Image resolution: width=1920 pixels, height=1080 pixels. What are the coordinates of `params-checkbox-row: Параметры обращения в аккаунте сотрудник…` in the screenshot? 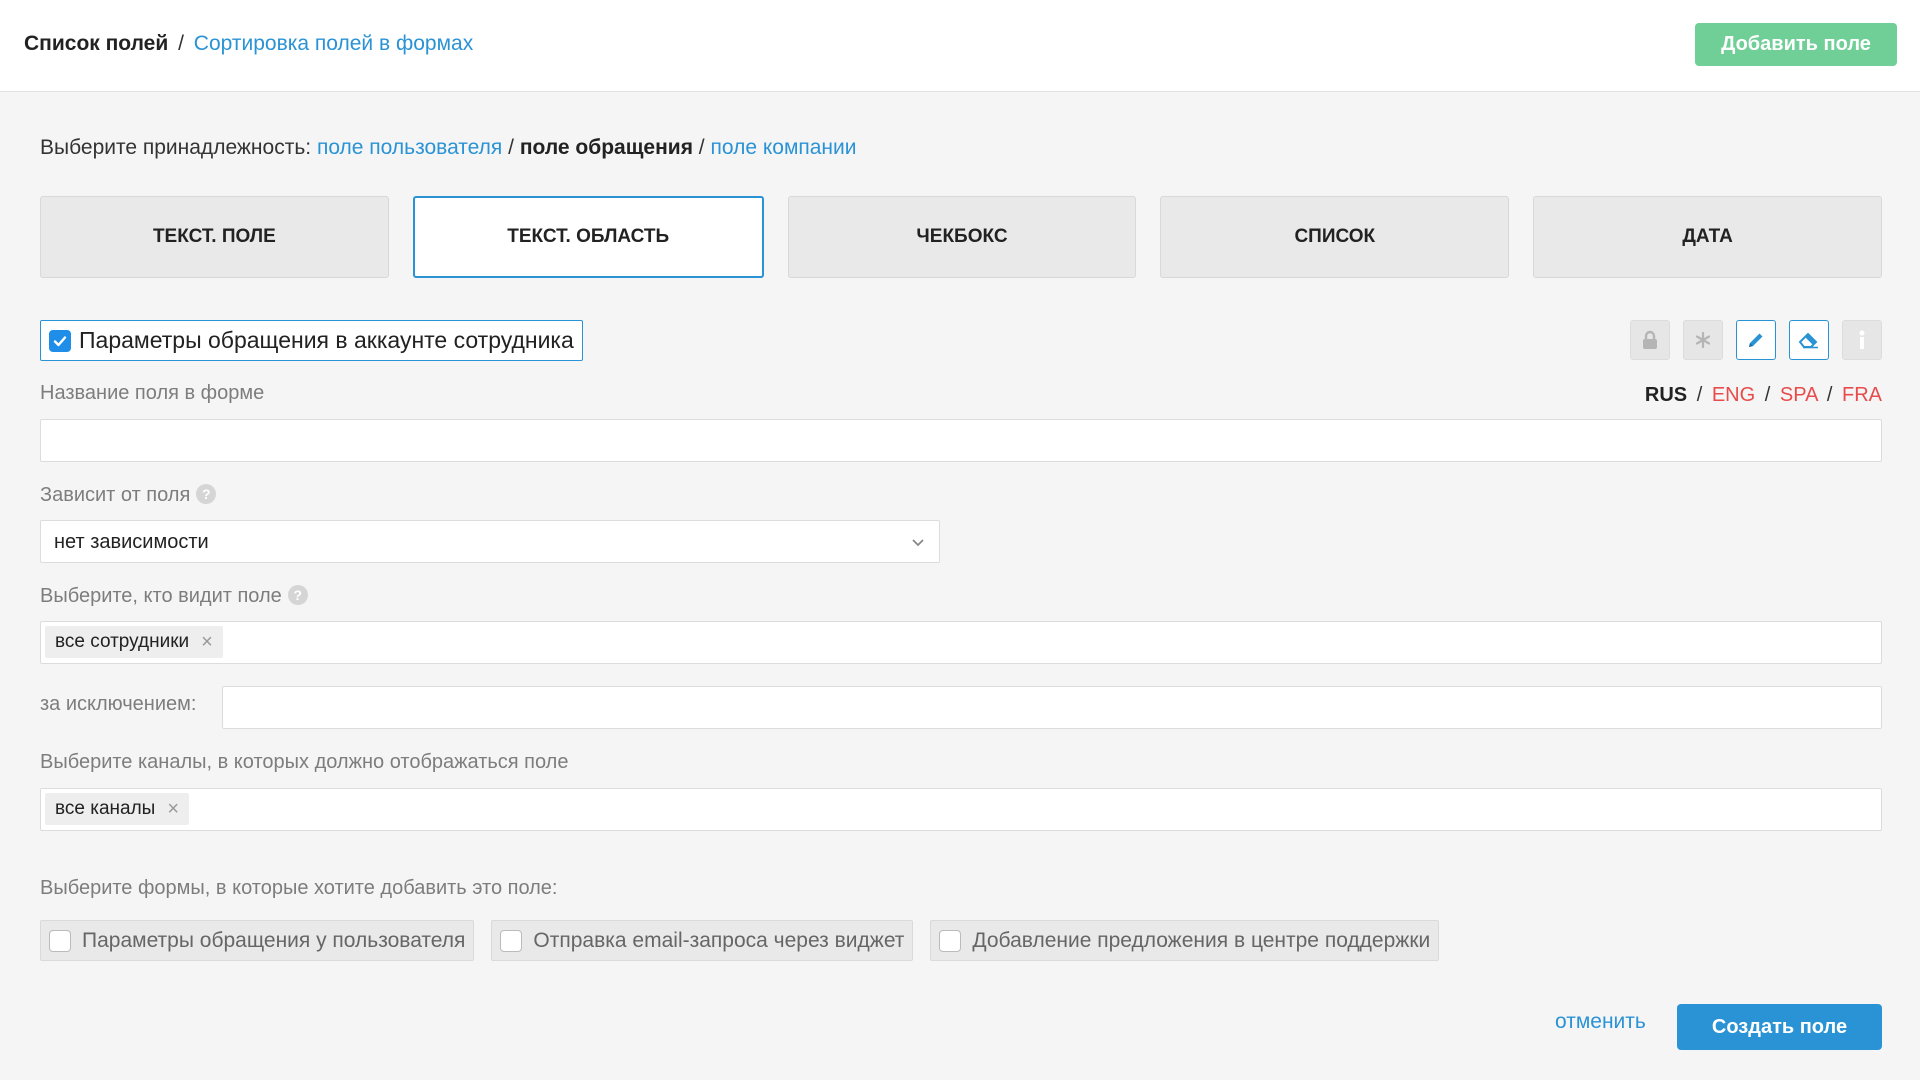 It's located at (311, 340).